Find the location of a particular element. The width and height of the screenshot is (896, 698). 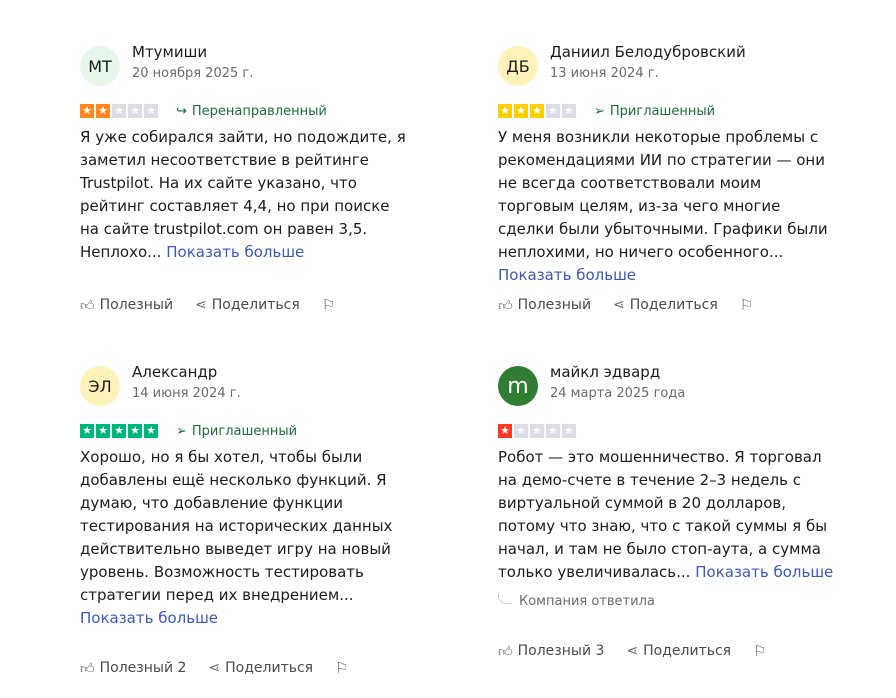

review-header: МТ Мтумиши 20 ноября 2025 г. is located at coordinates (280, 66).